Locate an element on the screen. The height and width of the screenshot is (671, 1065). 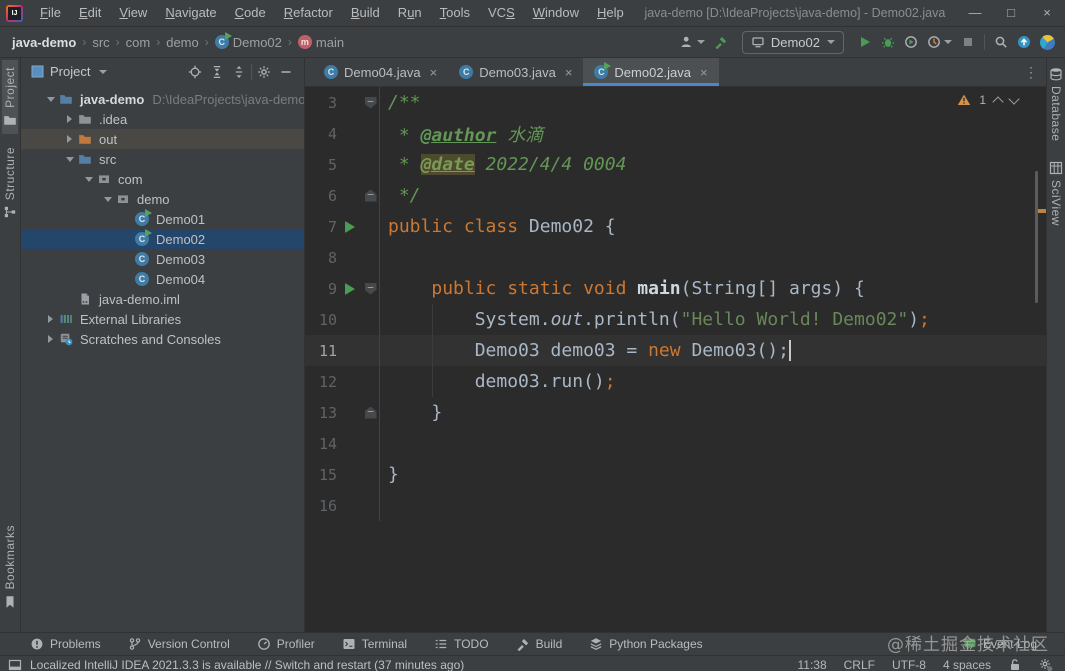
tree-item-src: src is located at coordinates (162, 159).